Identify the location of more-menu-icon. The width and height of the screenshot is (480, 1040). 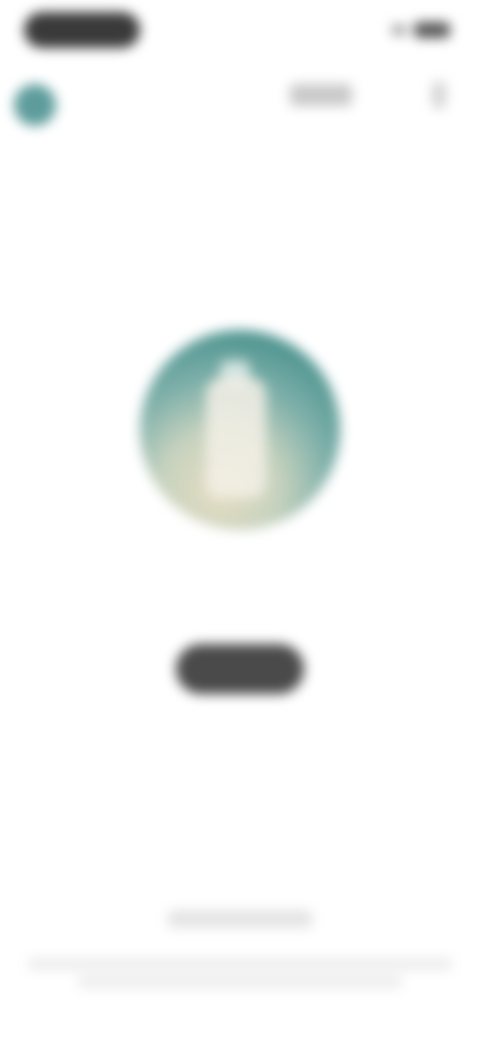
(439, 95).